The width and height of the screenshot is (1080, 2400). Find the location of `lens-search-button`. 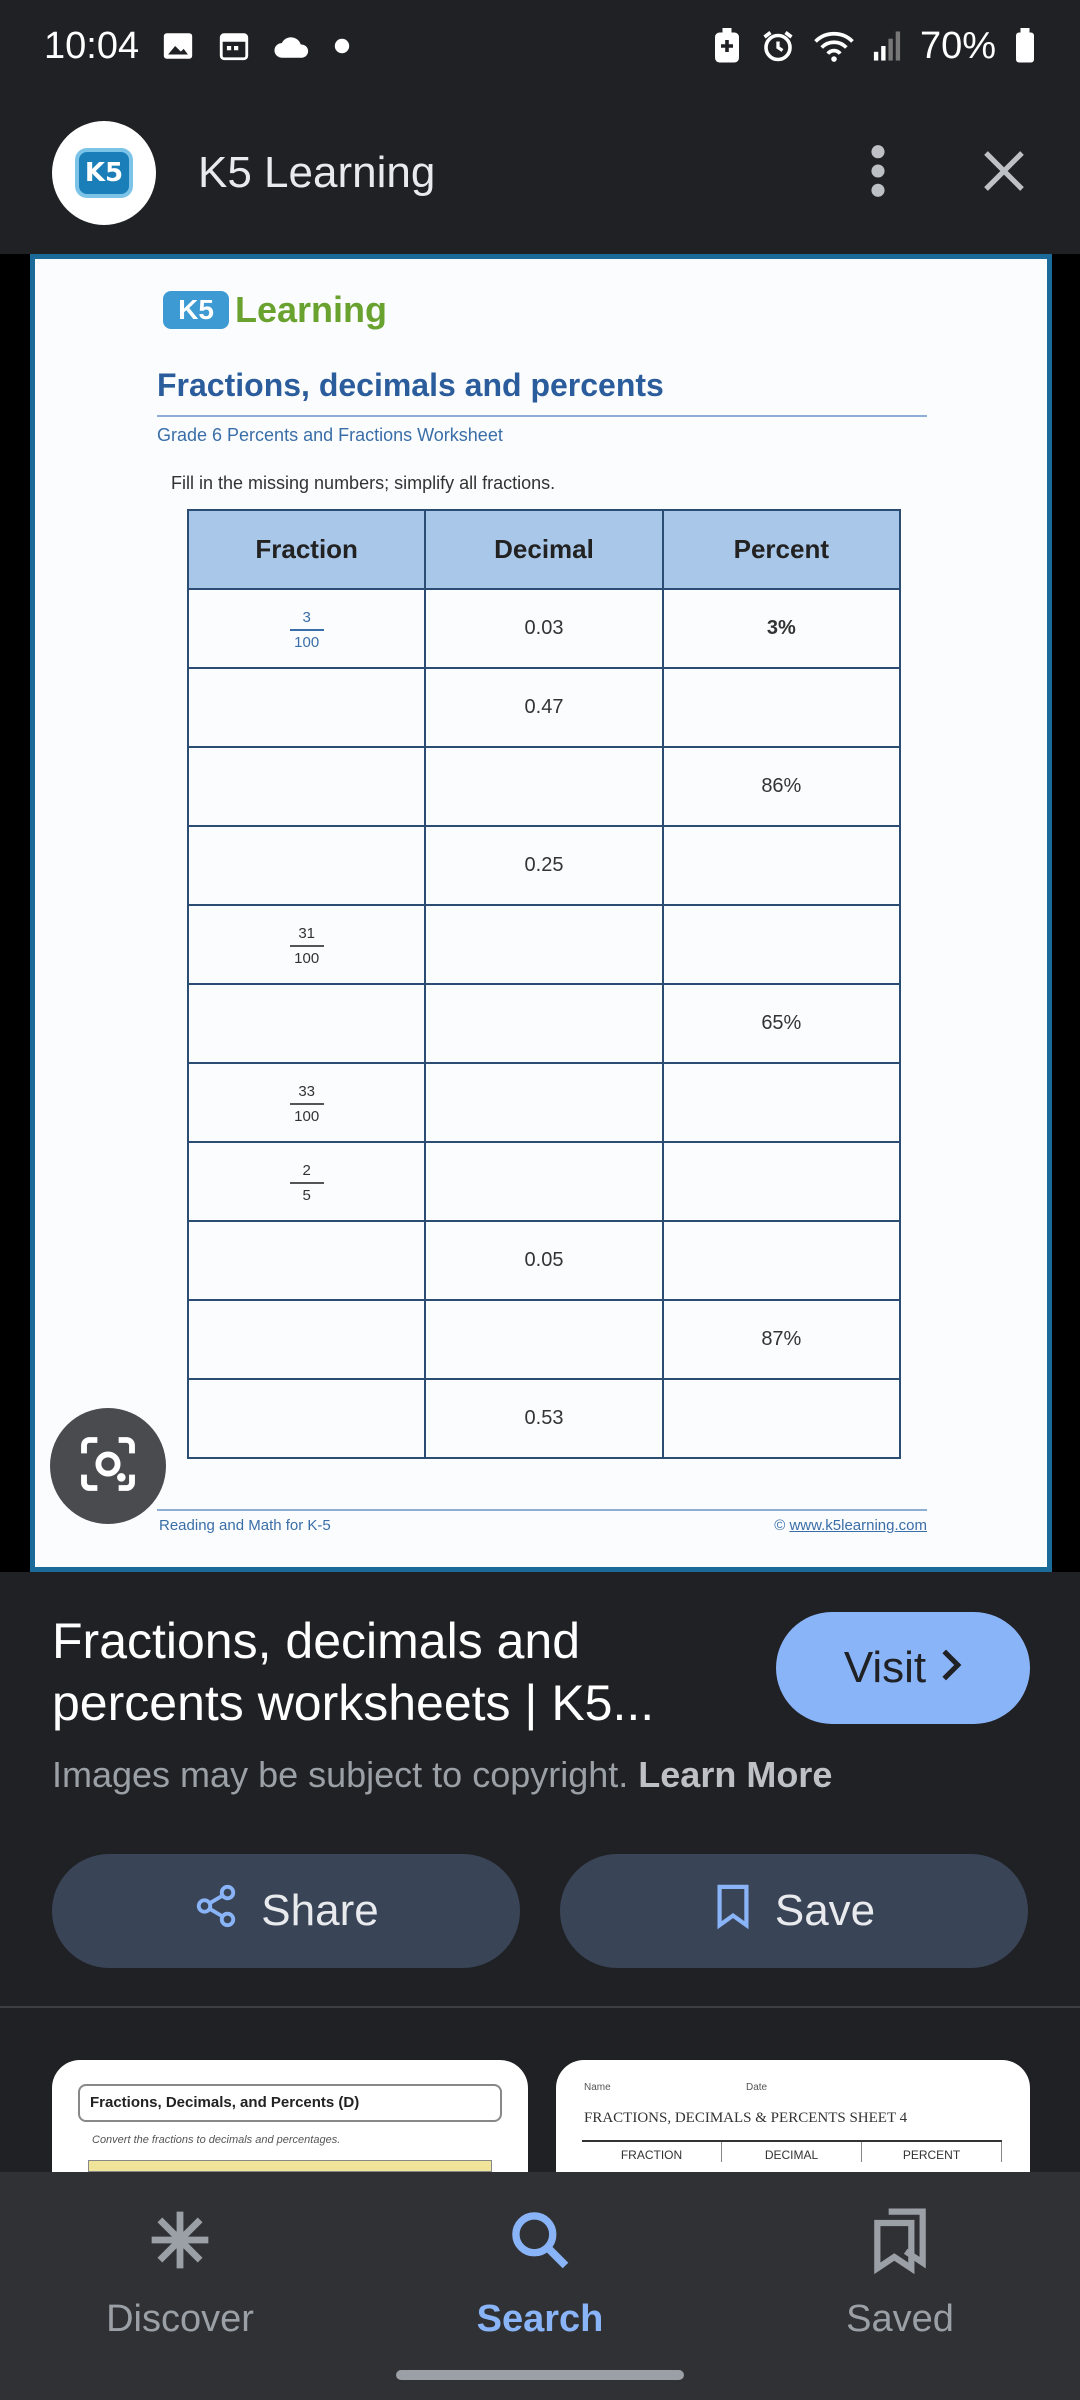

lens-search-button is located at coordinates (108, 1466).